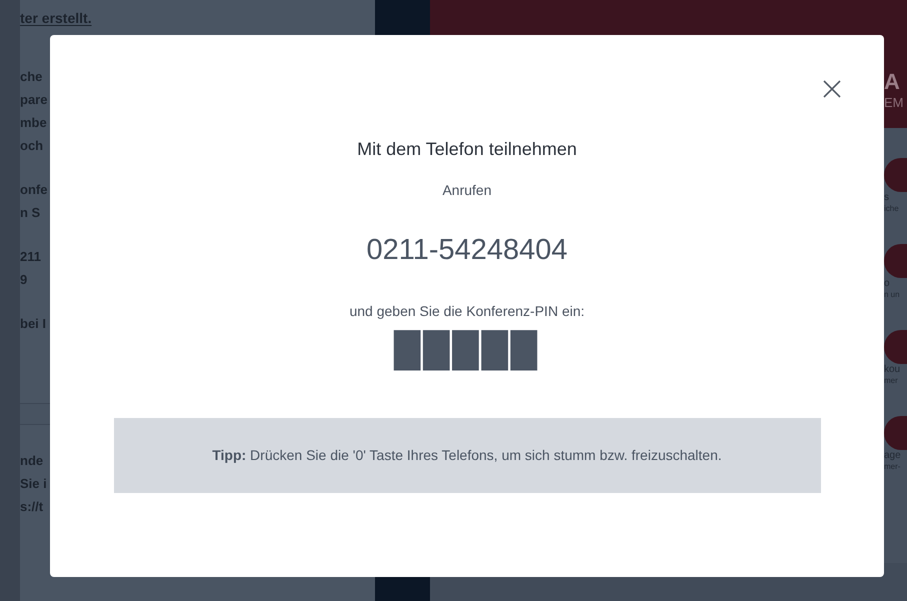  What do you see at coordinates (892, 82) in the screenshot?
I see `logo-text: A` at bounding box center [892, 82].